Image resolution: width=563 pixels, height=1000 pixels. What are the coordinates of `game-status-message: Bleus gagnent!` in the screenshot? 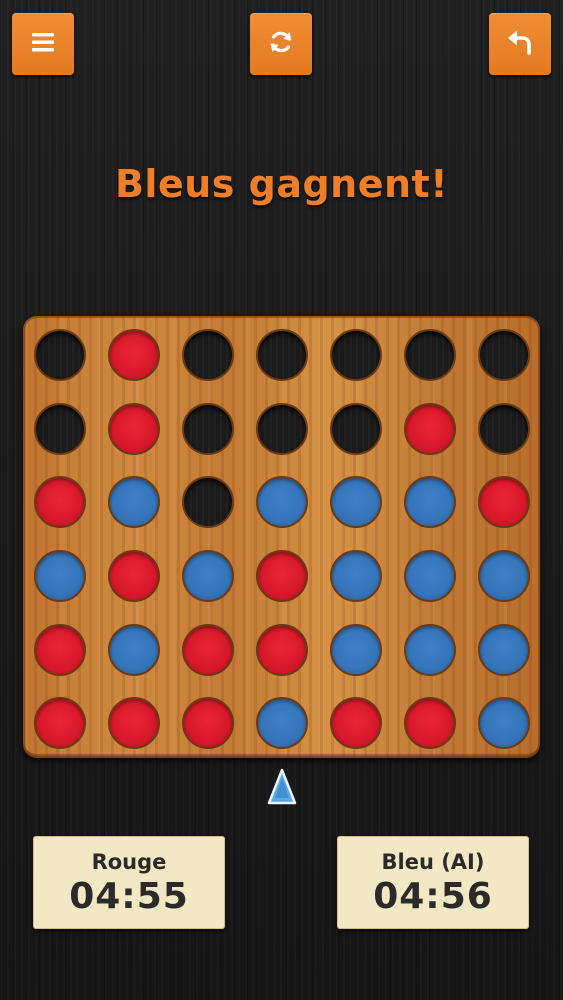 It's located at (281, 184).